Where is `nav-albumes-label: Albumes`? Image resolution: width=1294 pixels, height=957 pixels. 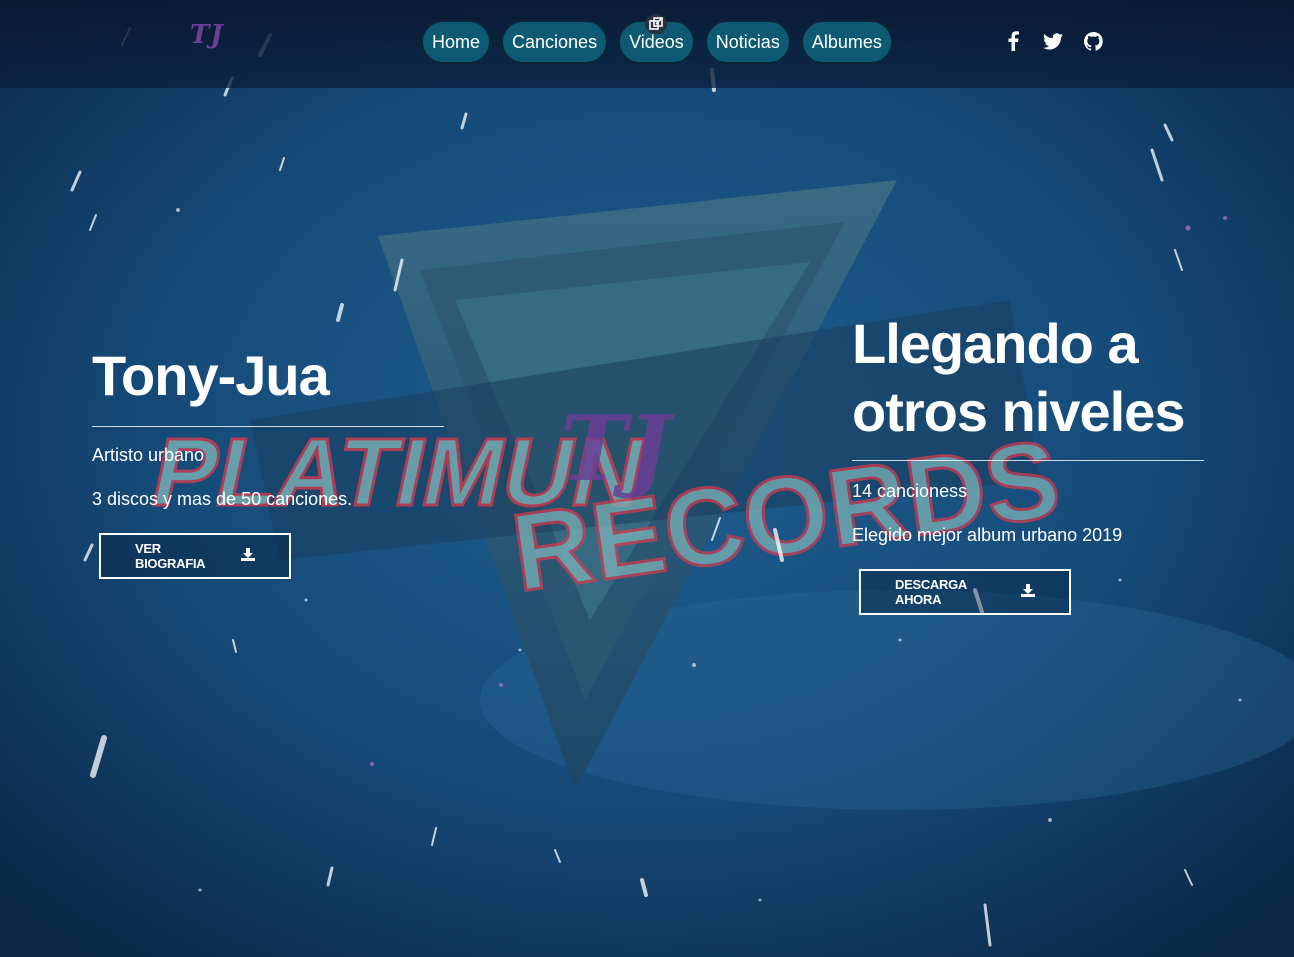 nav-albumes-label: Albumes is located at coordinates (846, 41).